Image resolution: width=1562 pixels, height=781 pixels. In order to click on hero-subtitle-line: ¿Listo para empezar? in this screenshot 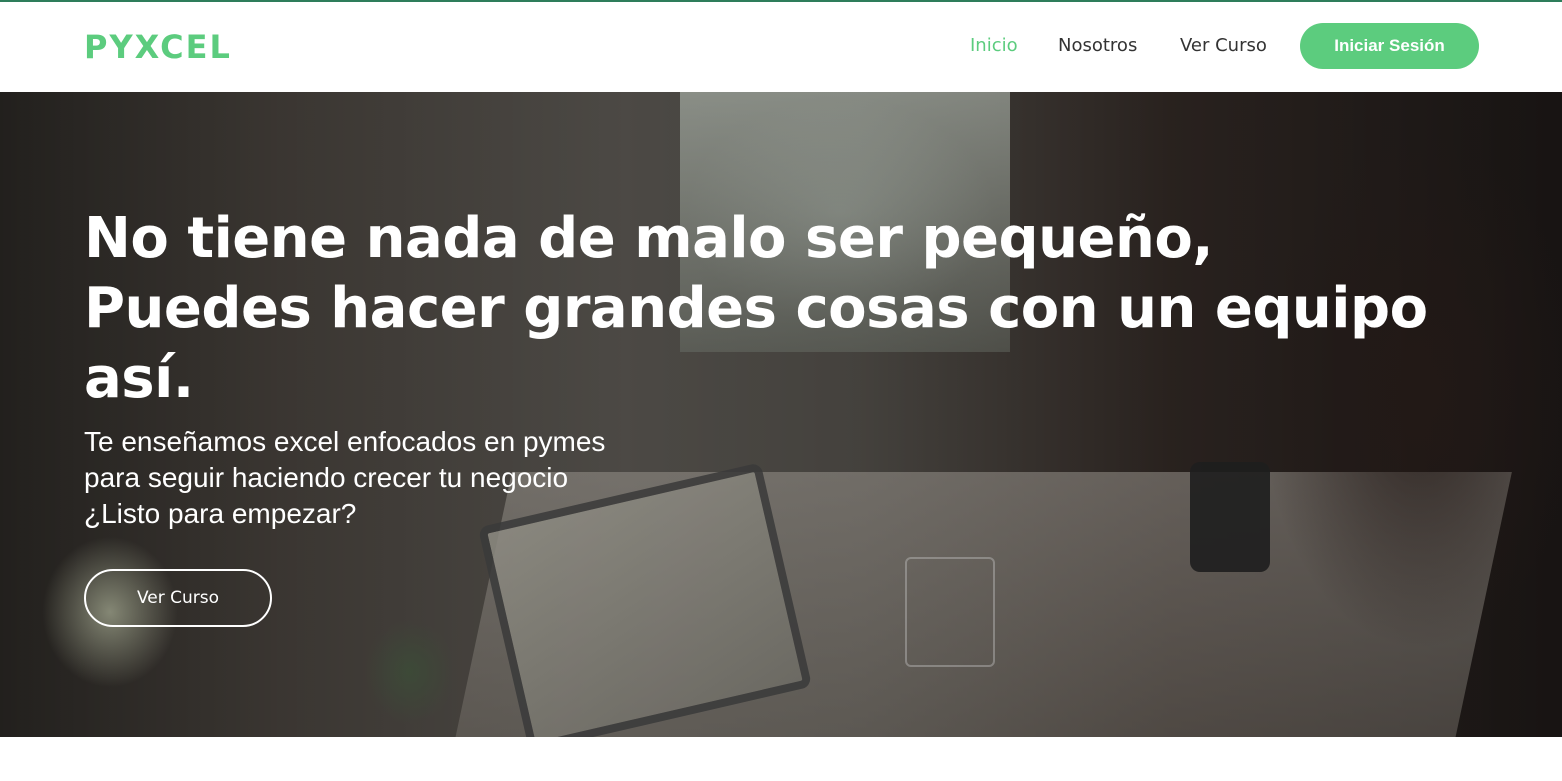, I will do `click(220, 513)`.